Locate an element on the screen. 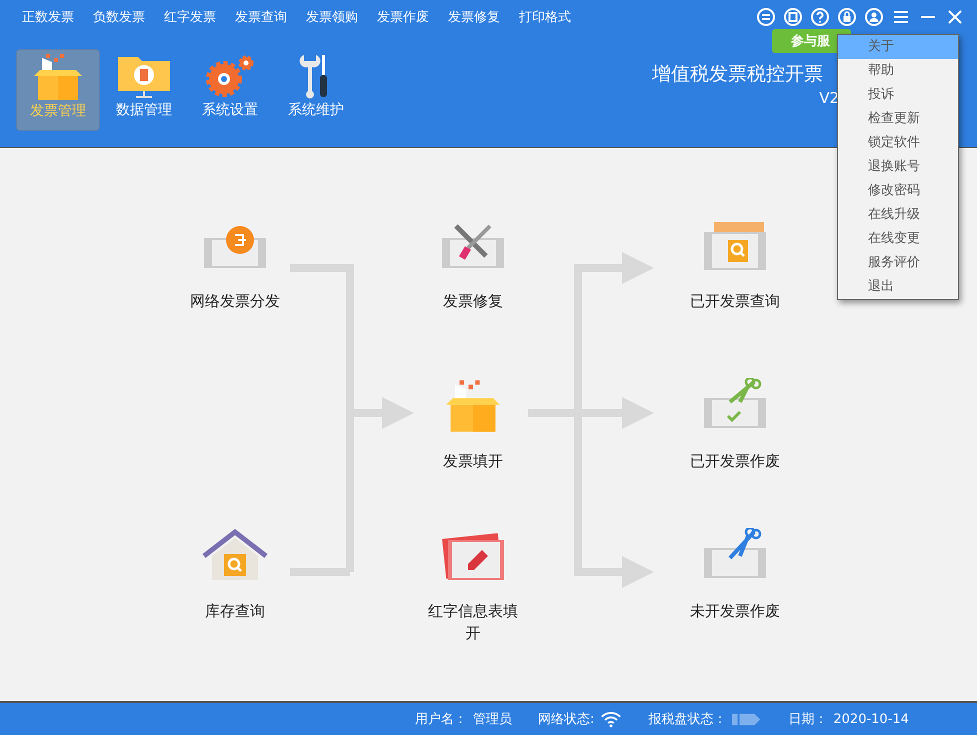 The height and width of the screenshot is (735, 977). menu-item: 发票领购 is located at coordinates (332, 17).